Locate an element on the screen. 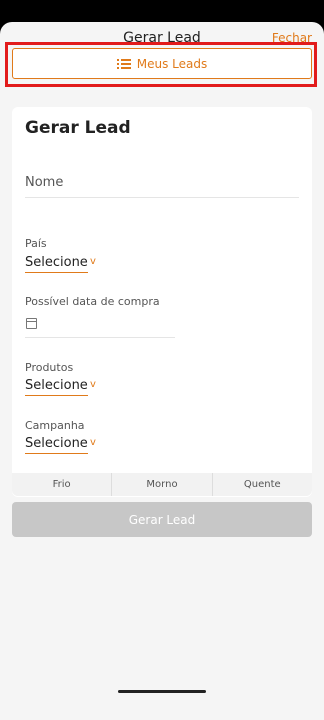 This screenshot has width=324, height=720. list-icon is located at coordinates (123, 63).